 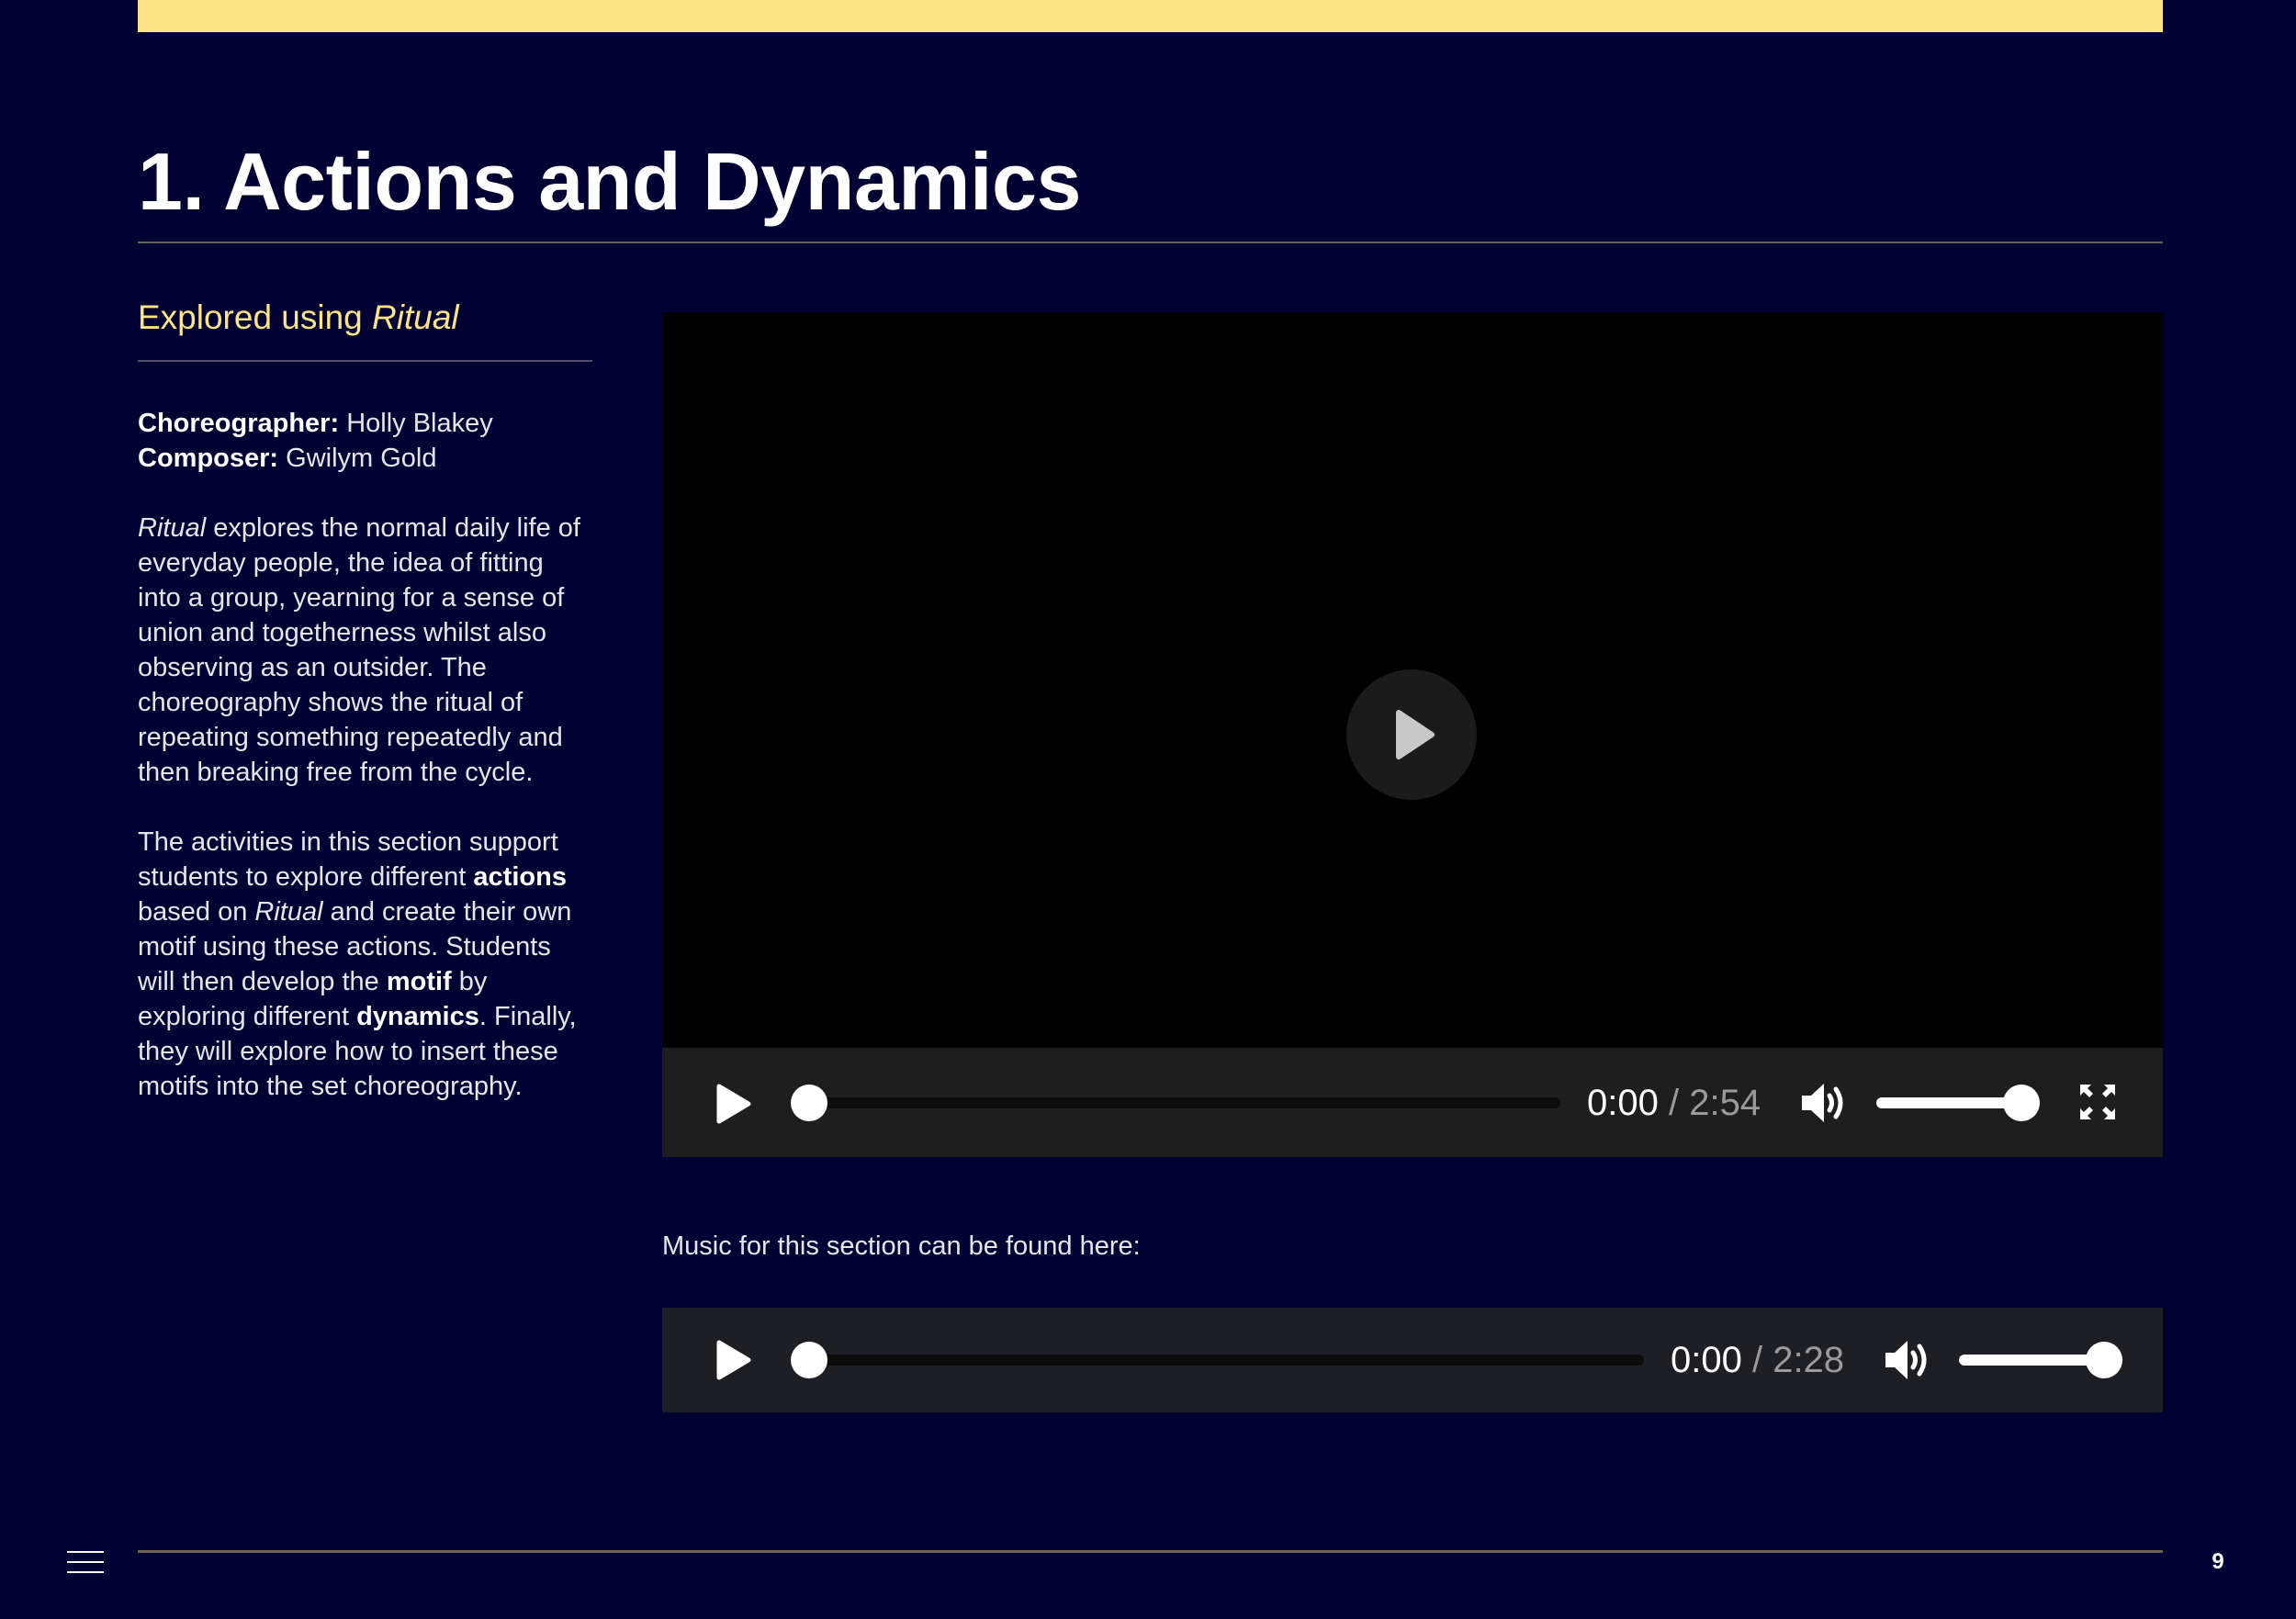 What do you see at coordinates (1725, 1103) in the screenshot?
I see `duration: 2:54` at bounding box center [1725, 1103].